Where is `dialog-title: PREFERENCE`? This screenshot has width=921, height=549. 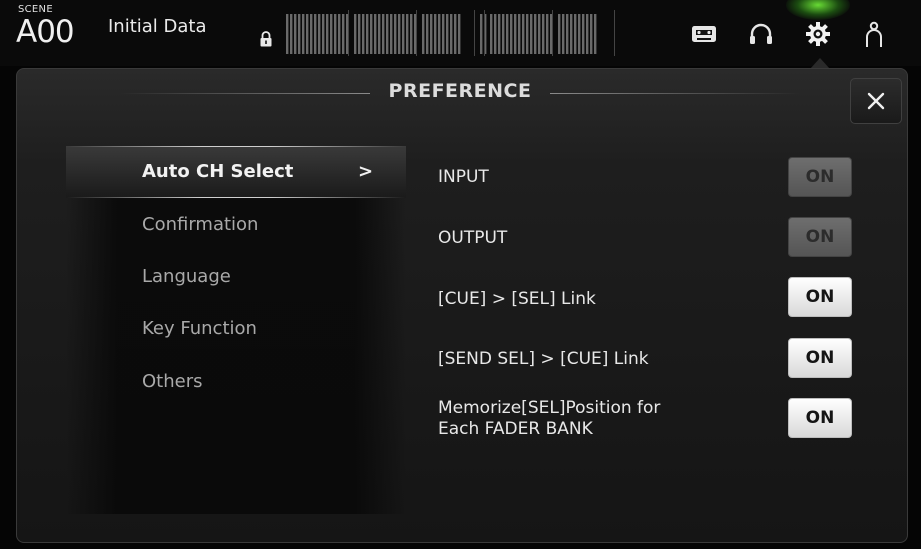 dialog-title: PREFERENCE is located at coordinates (460, 91).